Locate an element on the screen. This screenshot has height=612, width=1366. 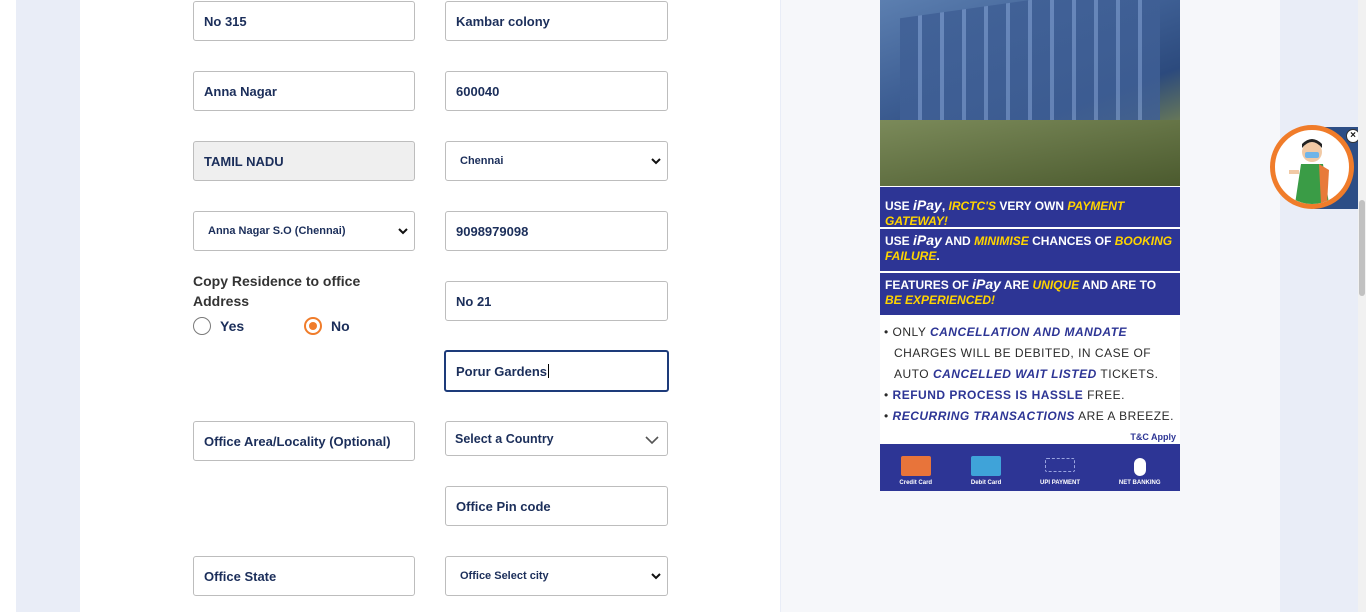
radio-no-label: No is located at coordinates (340, 326).